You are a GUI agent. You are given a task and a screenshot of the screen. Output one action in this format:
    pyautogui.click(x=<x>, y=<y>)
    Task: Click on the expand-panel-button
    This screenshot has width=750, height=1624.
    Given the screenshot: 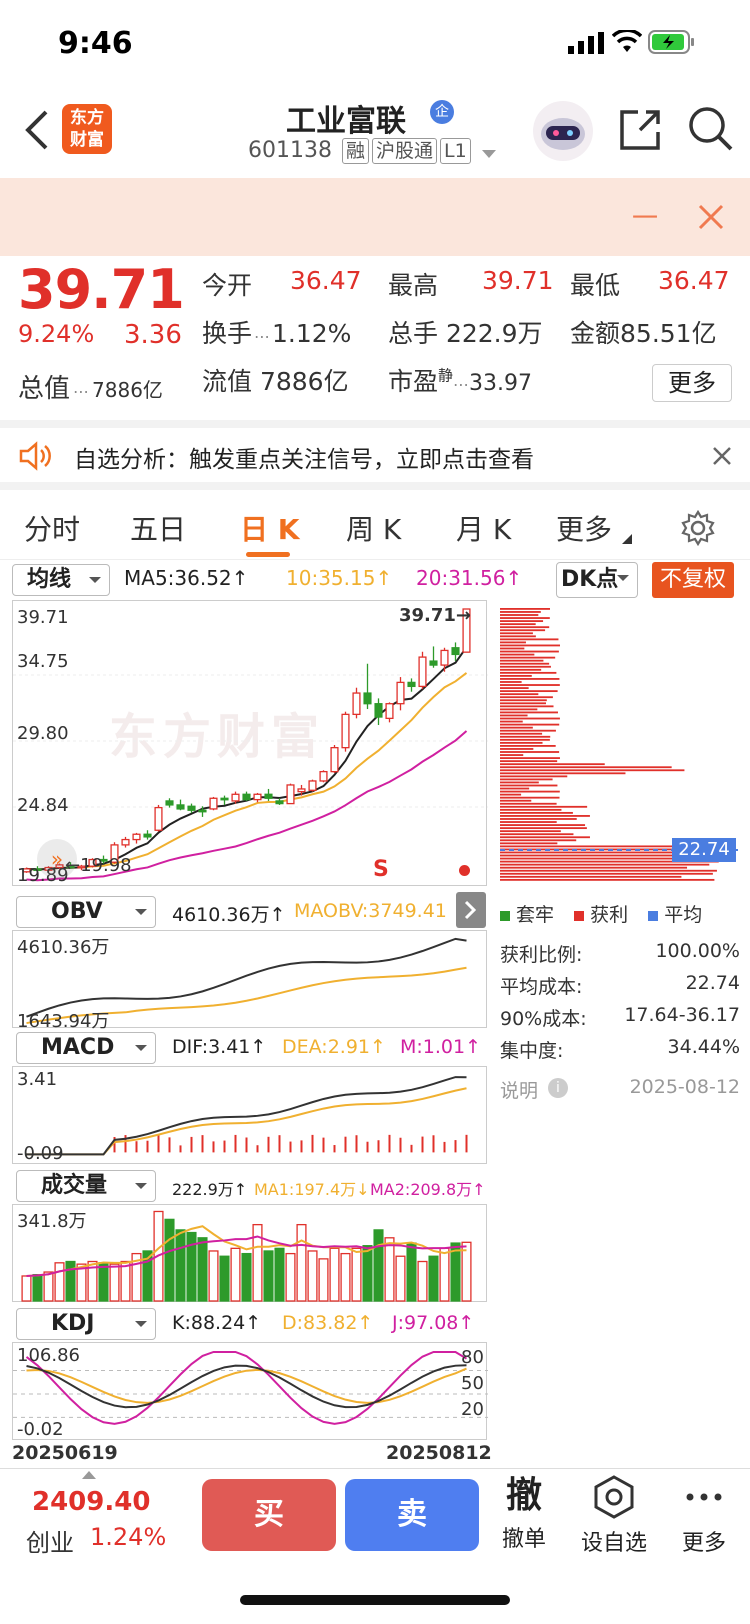 What is the action you would take?
    pyautogui.click(x=471, y=910)
    